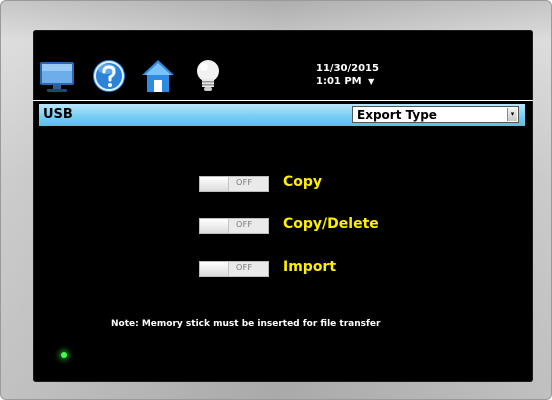 The width and height of the screenshot is (552, 400). I want to click on date-text: 11/30/2015, so click(347, 68).